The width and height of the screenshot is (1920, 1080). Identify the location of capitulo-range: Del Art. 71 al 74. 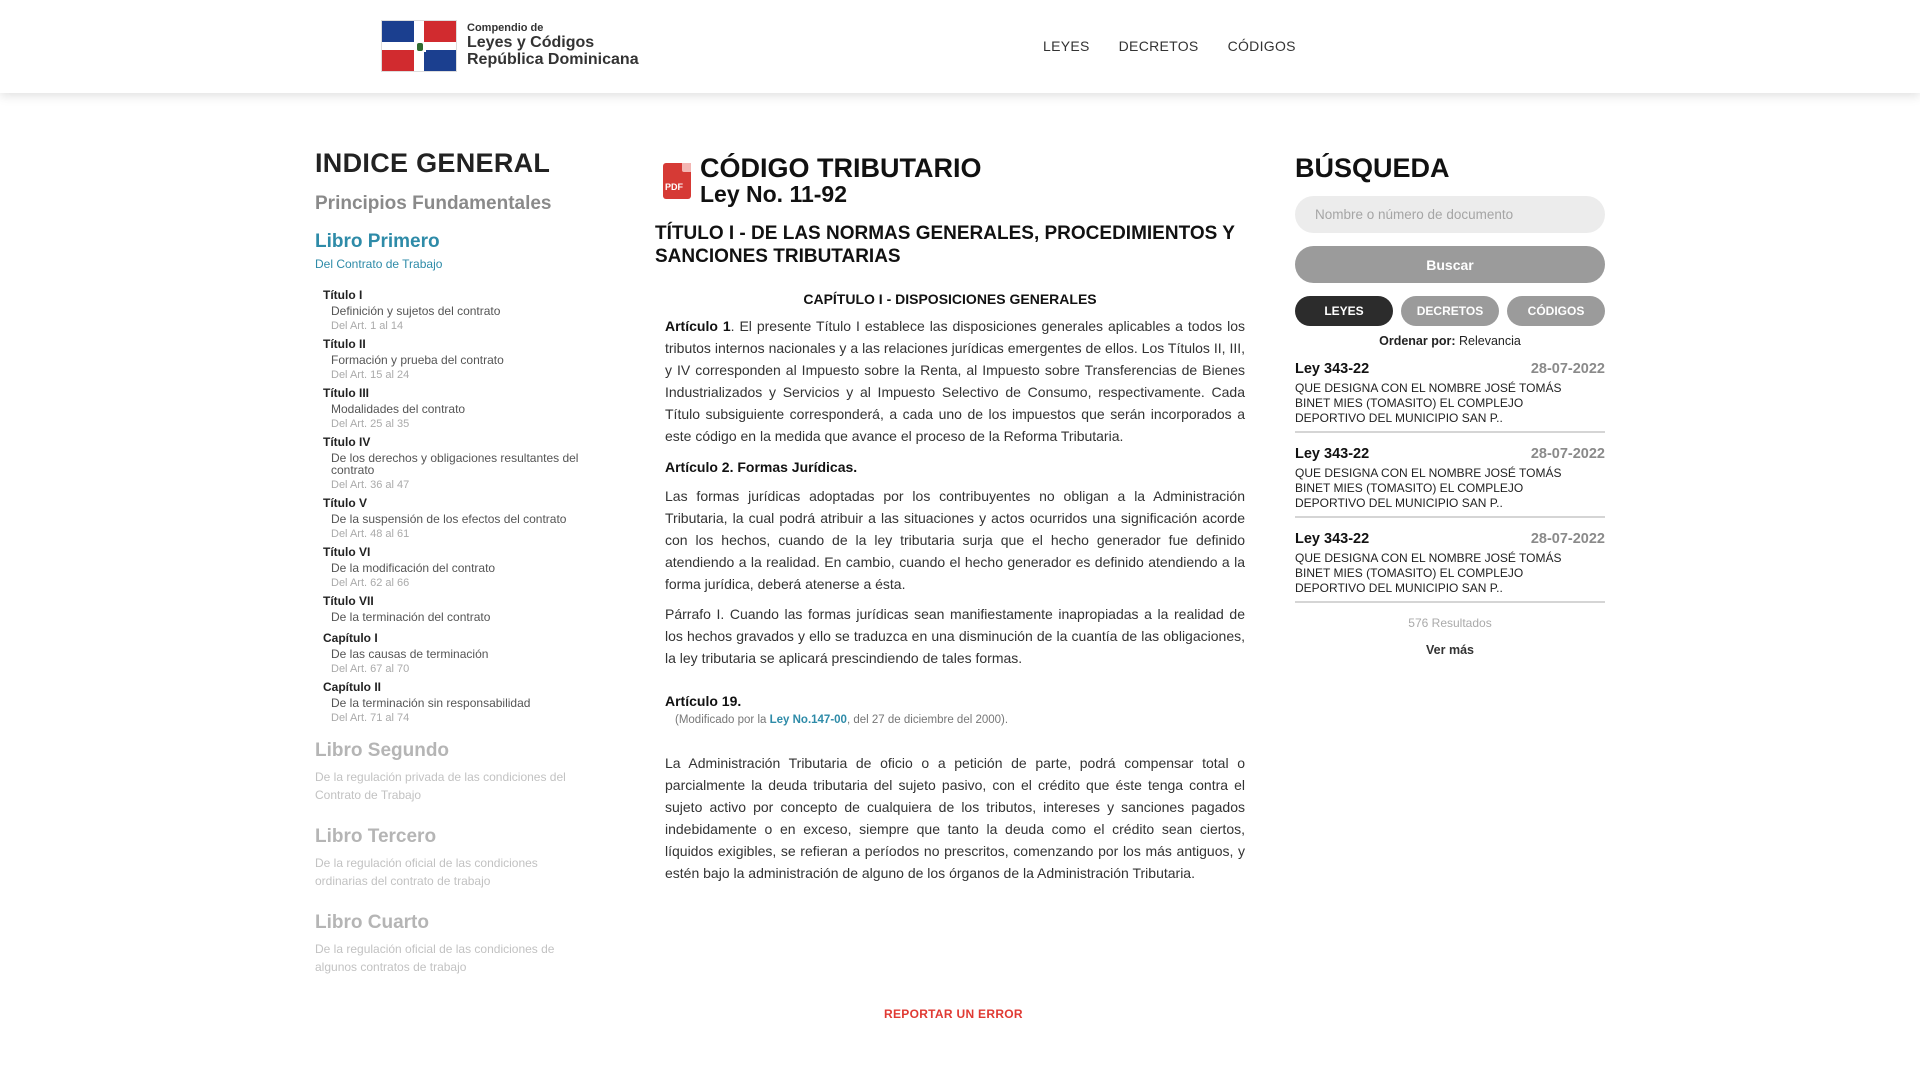
(370, 718).